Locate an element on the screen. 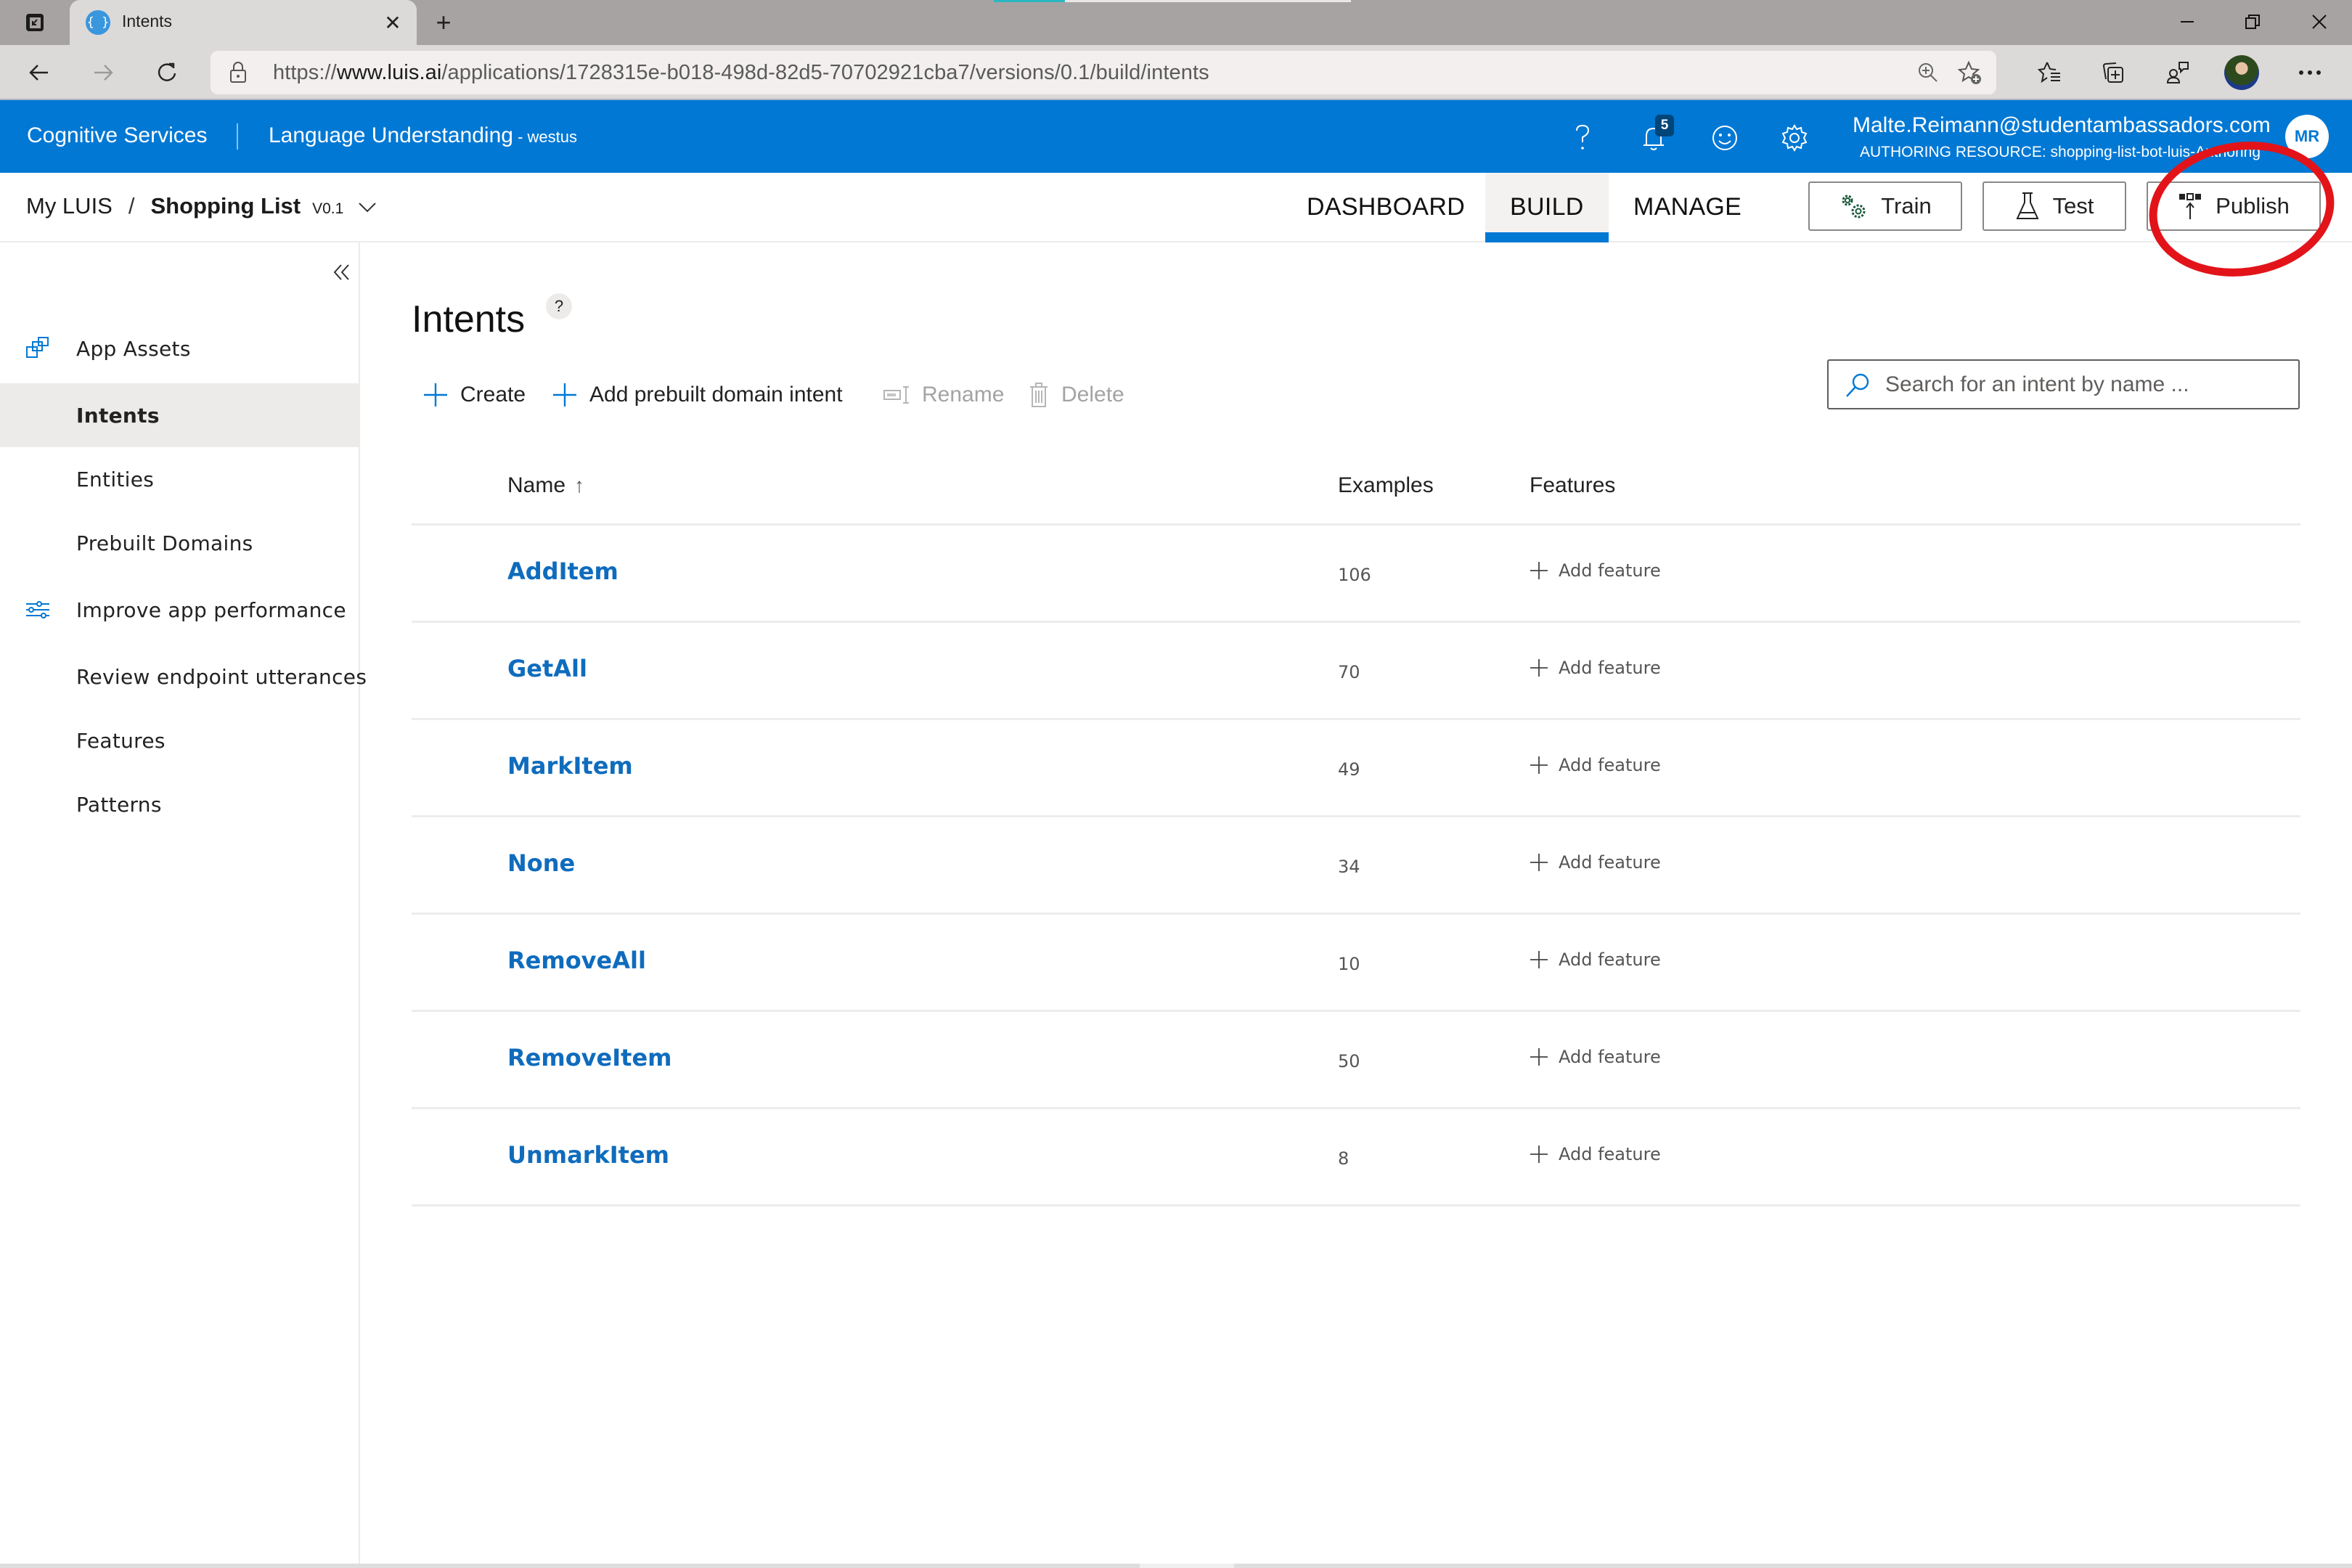 This screenshot has width=2352, height=1568. intent-search-box is located at coordinates (2064, 384).